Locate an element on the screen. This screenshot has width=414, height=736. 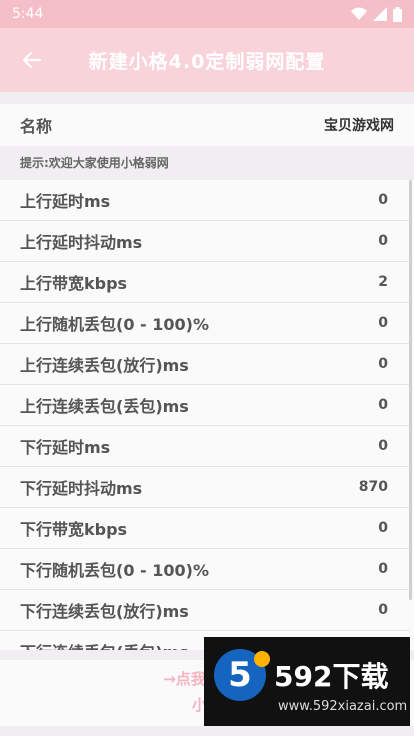
list-item-label: 下行连续丢包(放行)ms is located at coordinates (104, 611).